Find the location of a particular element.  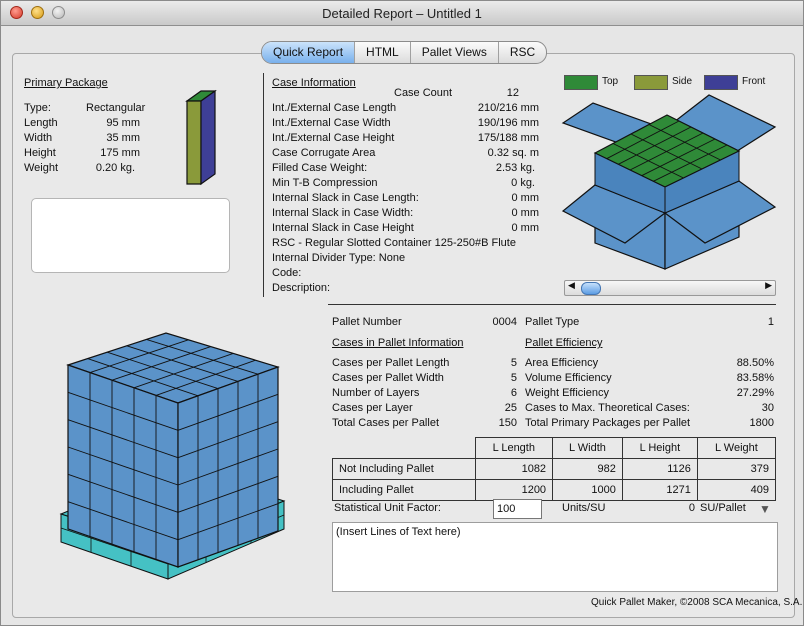

case-row-label: Internal Slack in Case Height is located at coordinates (343, 228).